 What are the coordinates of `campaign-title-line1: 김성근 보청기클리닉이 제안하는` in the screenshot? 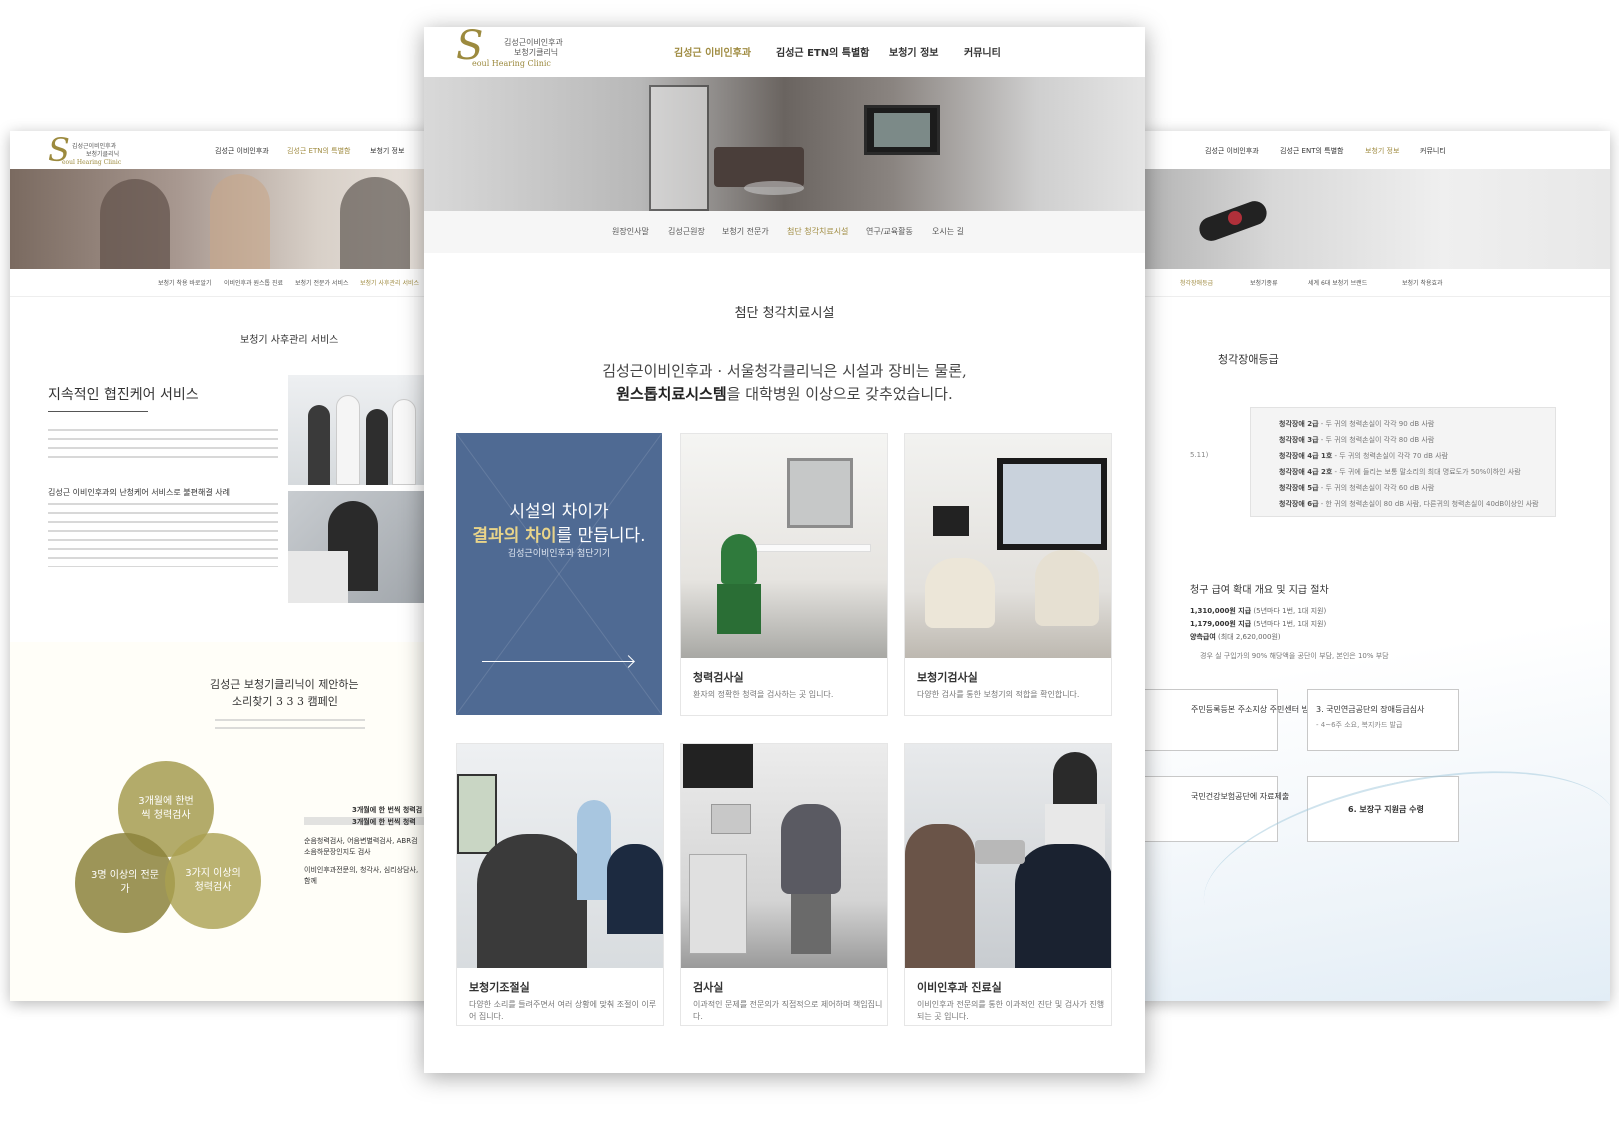 It's located at (284, 684).